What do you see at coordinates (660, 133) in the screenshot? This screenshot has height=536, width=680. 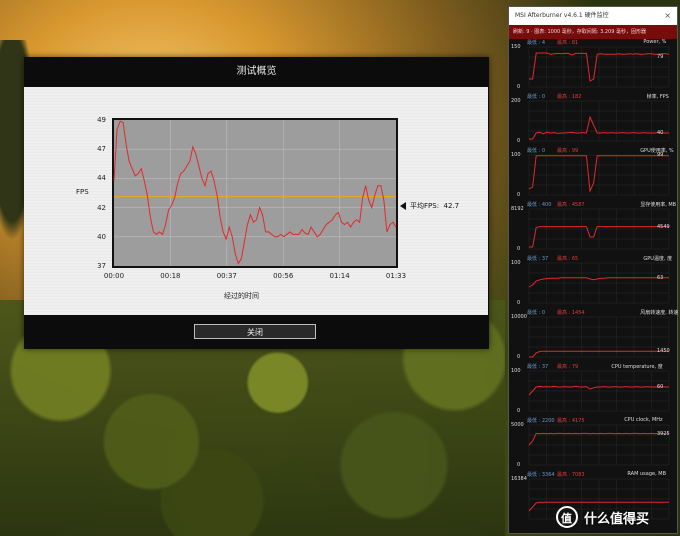 I see `graph-current-value: 40` at bounding box center [660, 133].